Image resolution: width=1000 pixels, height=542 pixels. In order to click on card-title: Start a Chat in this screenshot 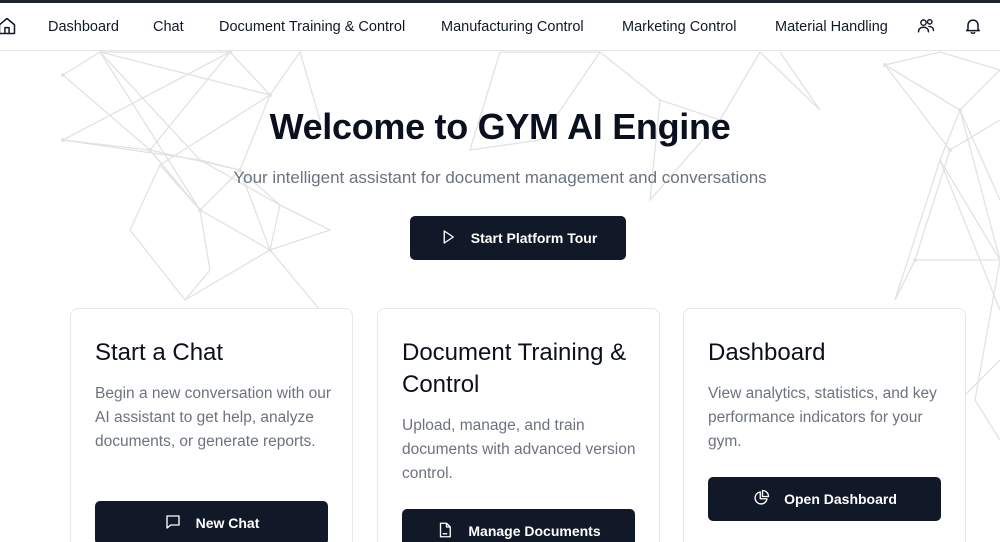, I will do `click(159, 352)`.